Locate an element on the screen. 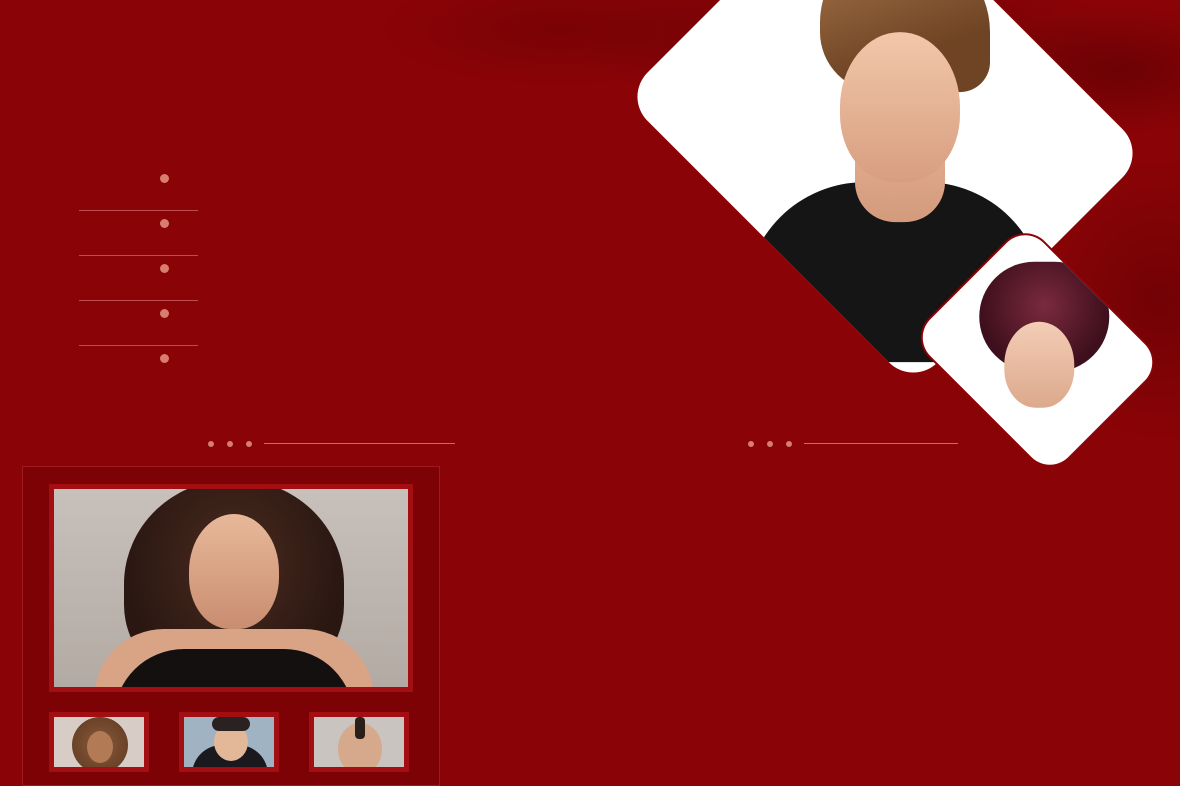 This screenshot has width=1180, height=786. section-divider-right is located at coordinates (854, 445).